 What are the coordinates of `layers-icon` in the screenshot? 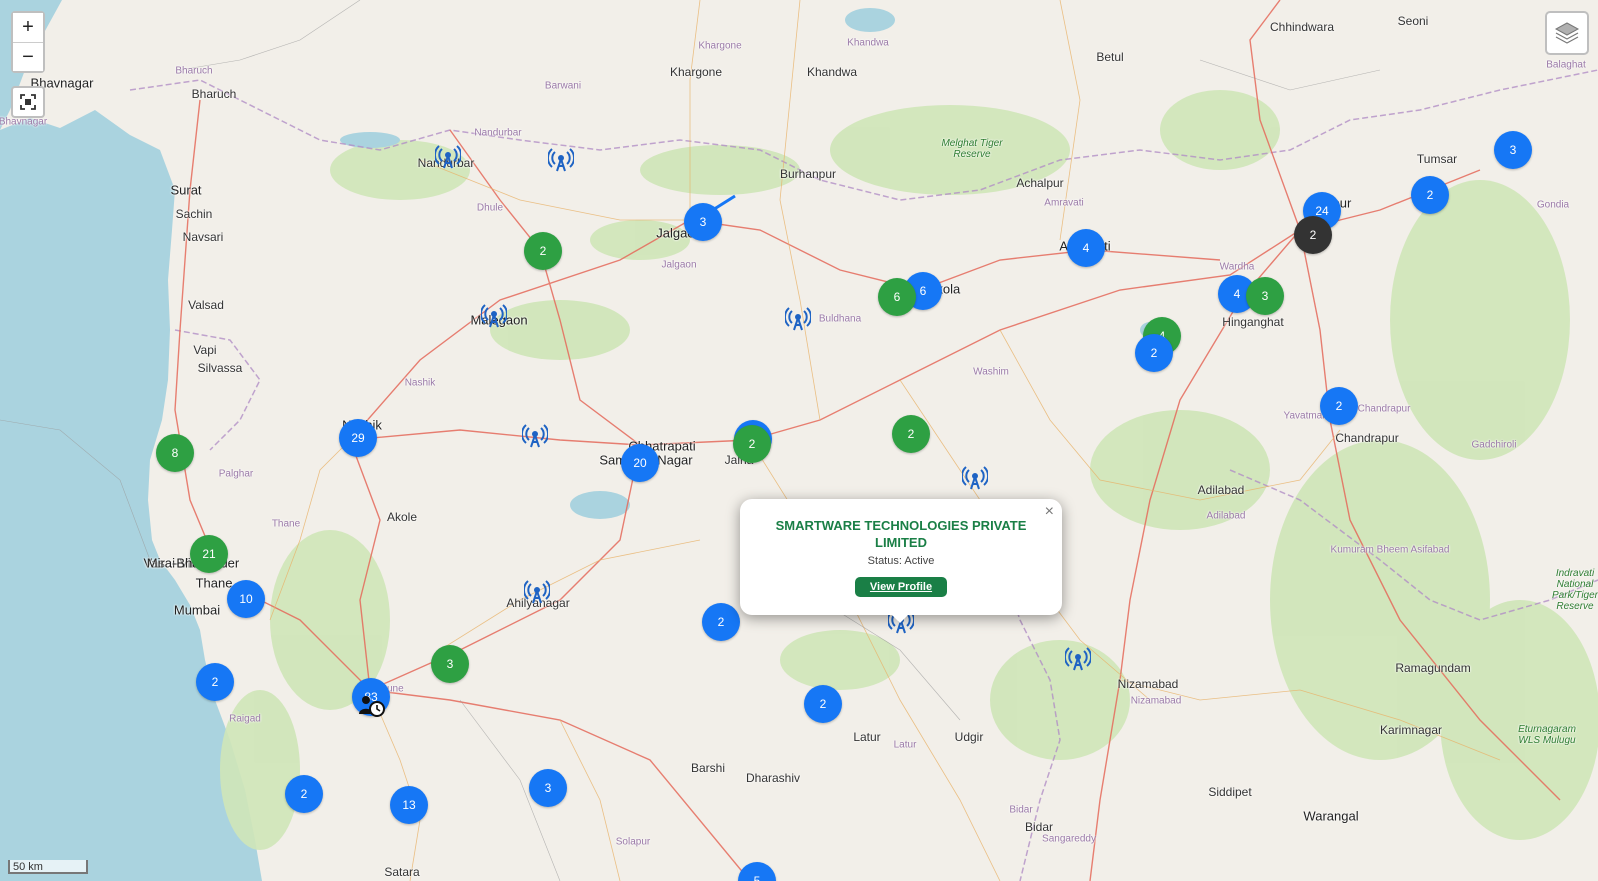 It's located at (1567, 33).